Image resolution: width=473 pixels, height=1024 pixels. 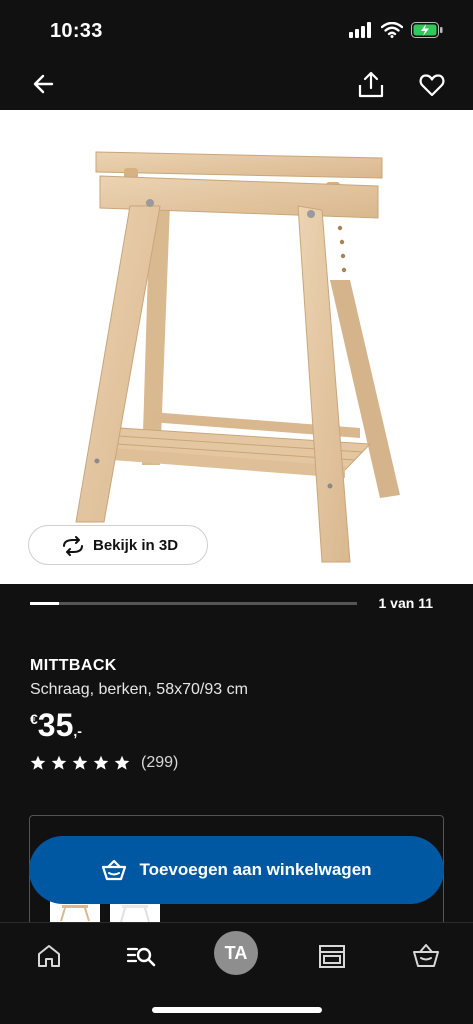 I want to click on store-icon, so click(x=332, y=956).